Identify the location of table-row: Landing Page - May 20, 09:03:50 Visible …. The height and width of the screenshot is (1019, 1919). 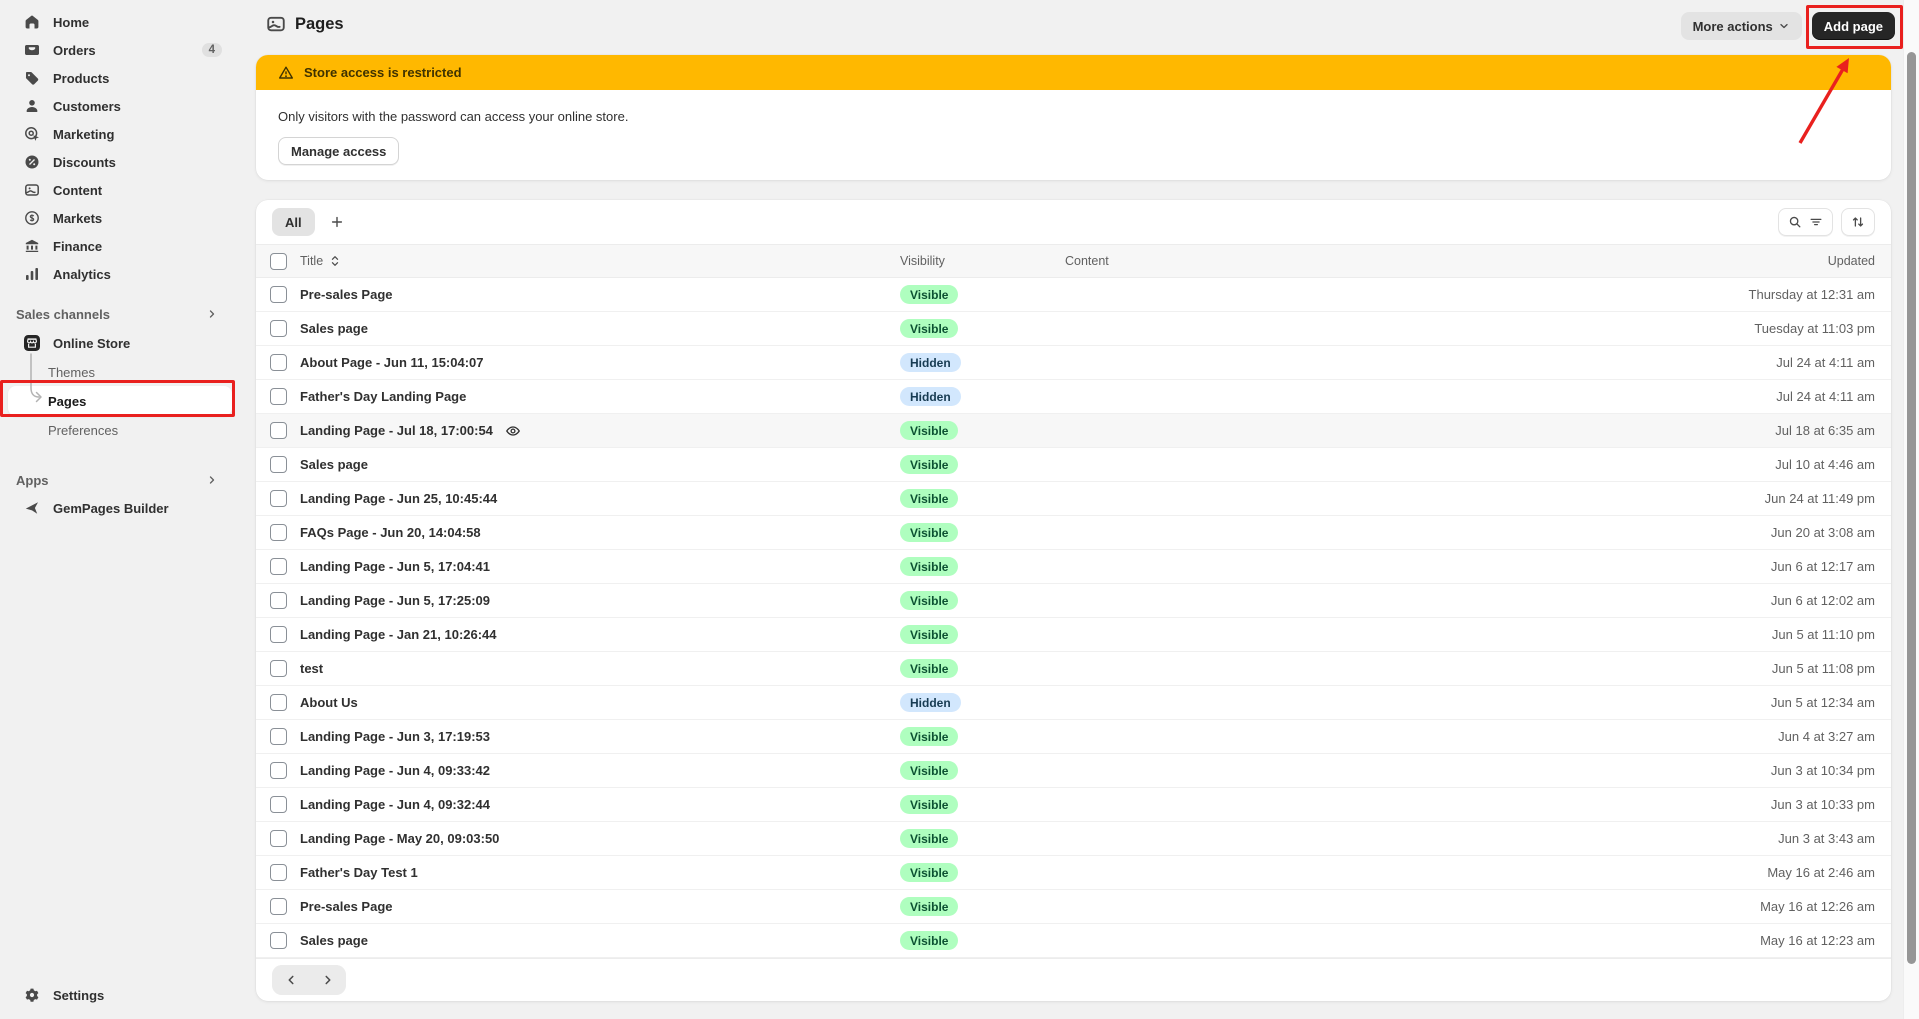
(1073, 839).